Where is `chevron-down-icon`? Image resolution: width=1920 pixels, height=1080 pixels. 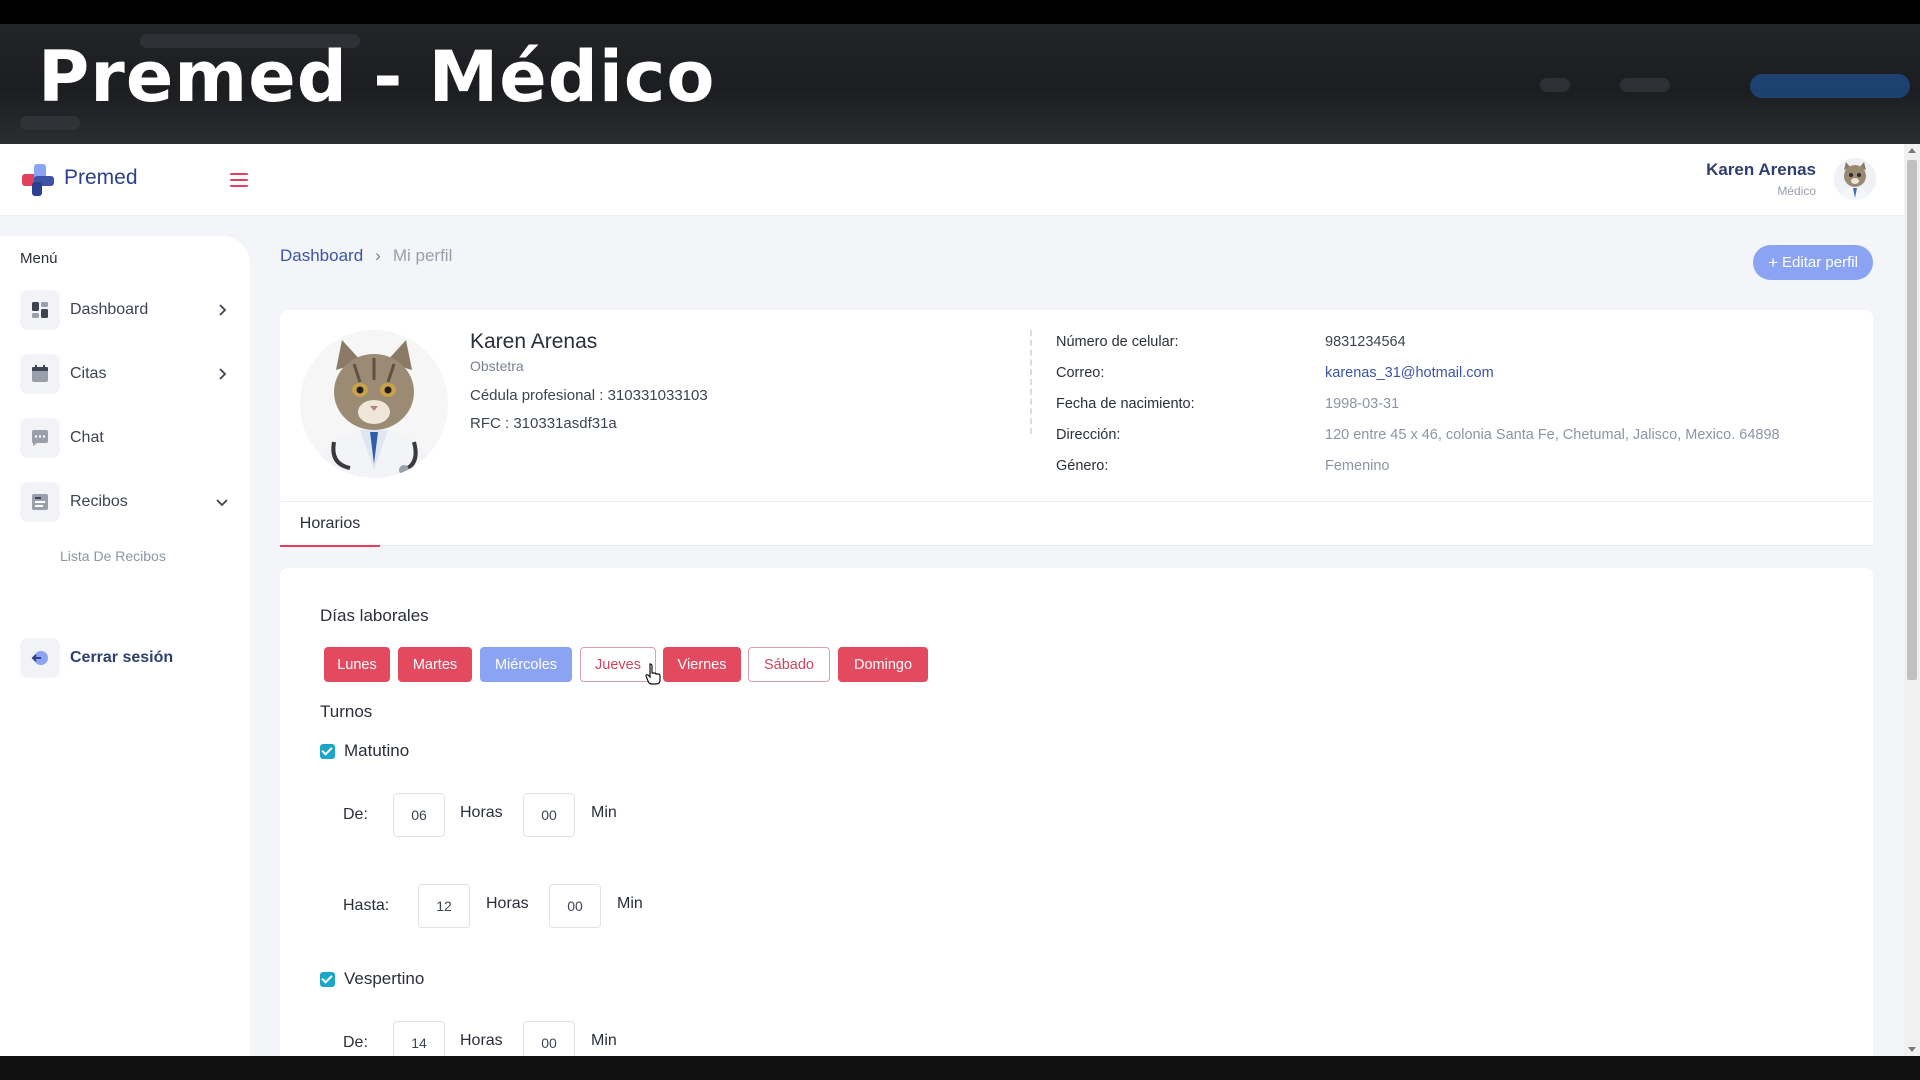
chevron-down-icon is located at coordinates (222, 503).